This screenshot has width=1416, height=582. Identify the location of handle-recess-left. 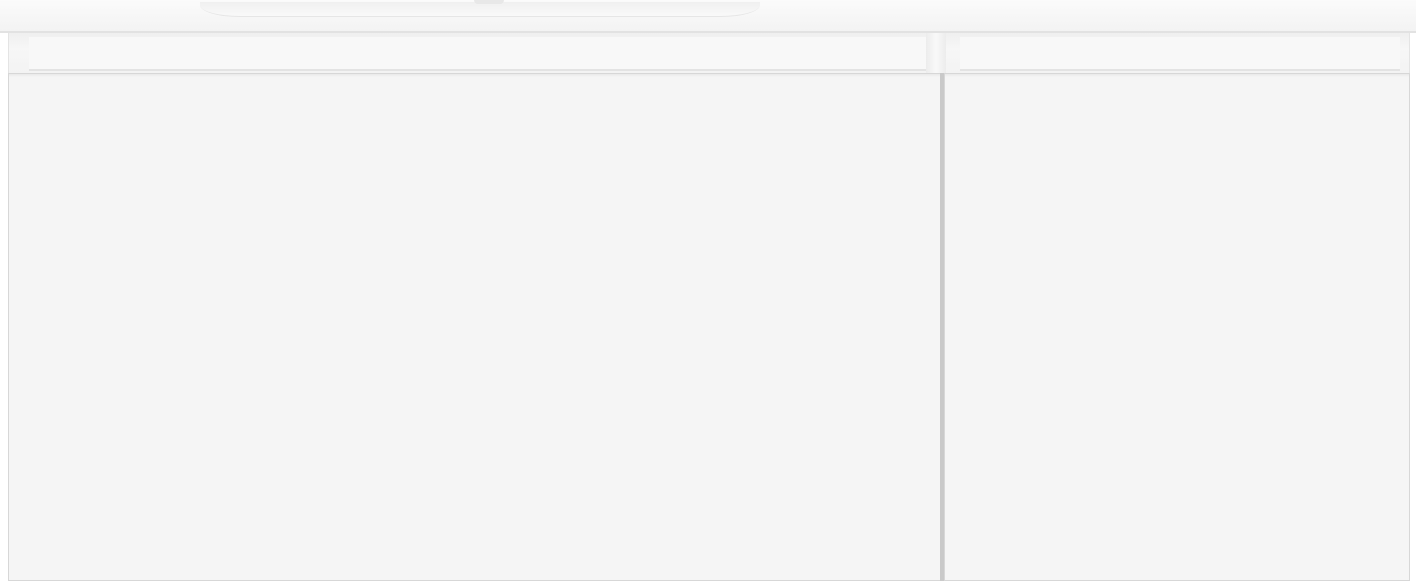
(477, 54).